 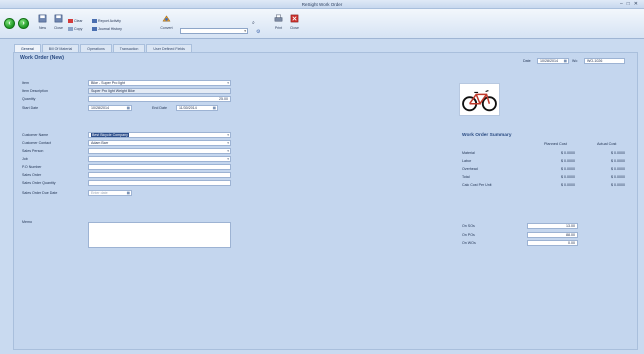 I want to click on summary-title: Work Order Summary, so click(x=487, y=135).